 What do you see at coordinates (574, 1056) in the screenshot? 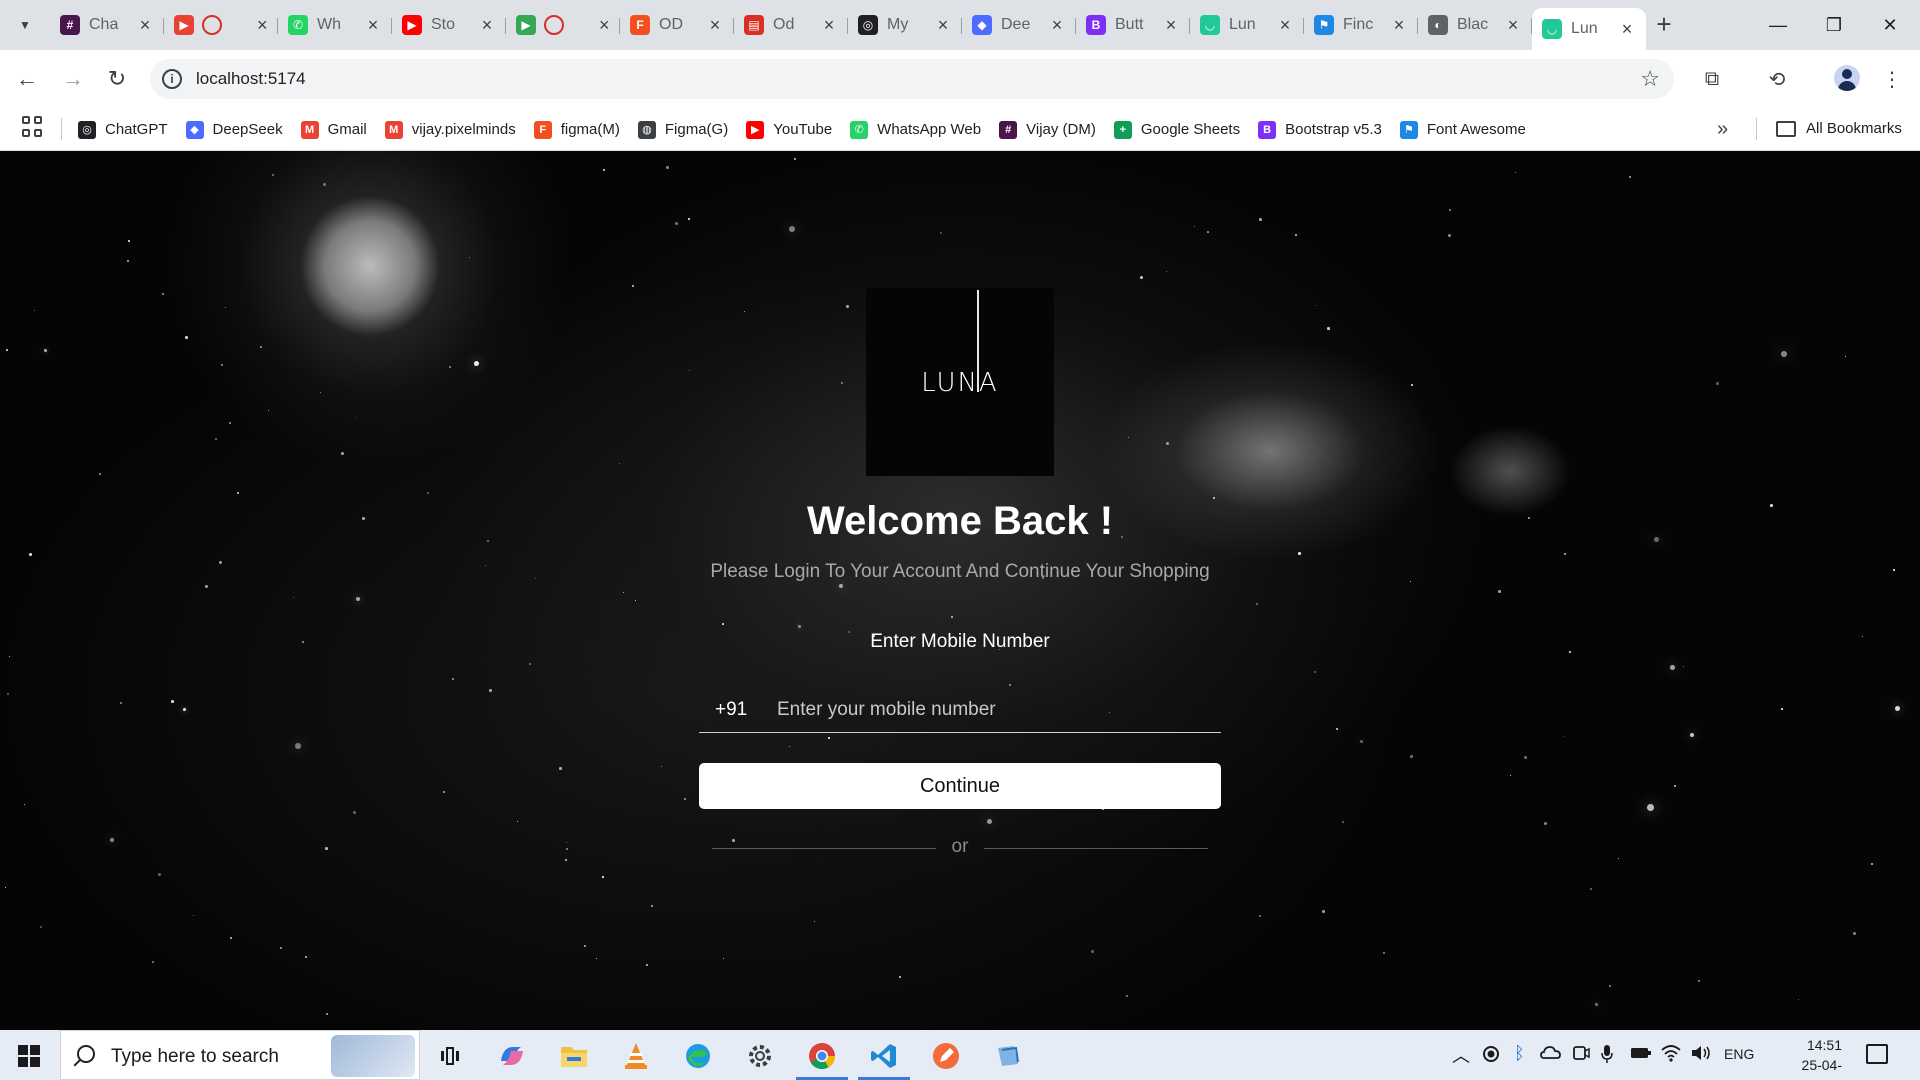
I see `file-explorer-icon` at bounding box center [574, 1056].